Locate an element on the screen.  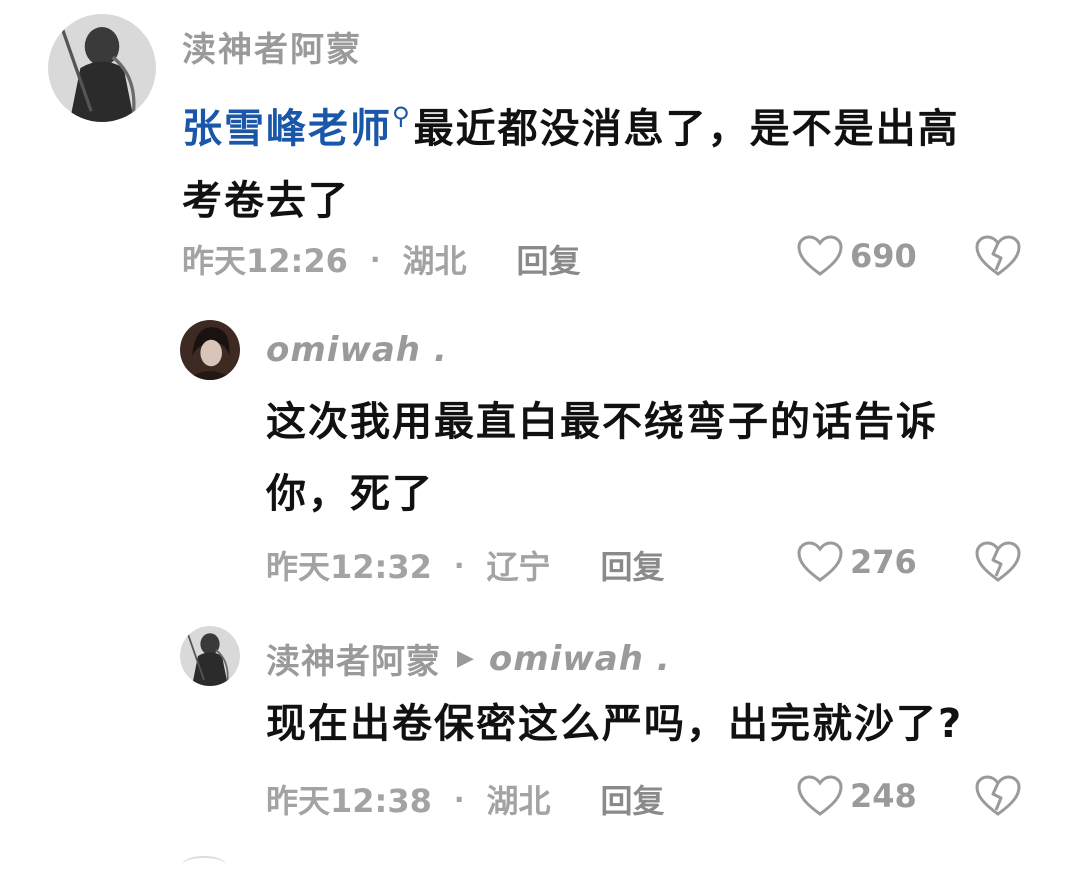
avatar-omiwah is located at coordinates (210, 350).